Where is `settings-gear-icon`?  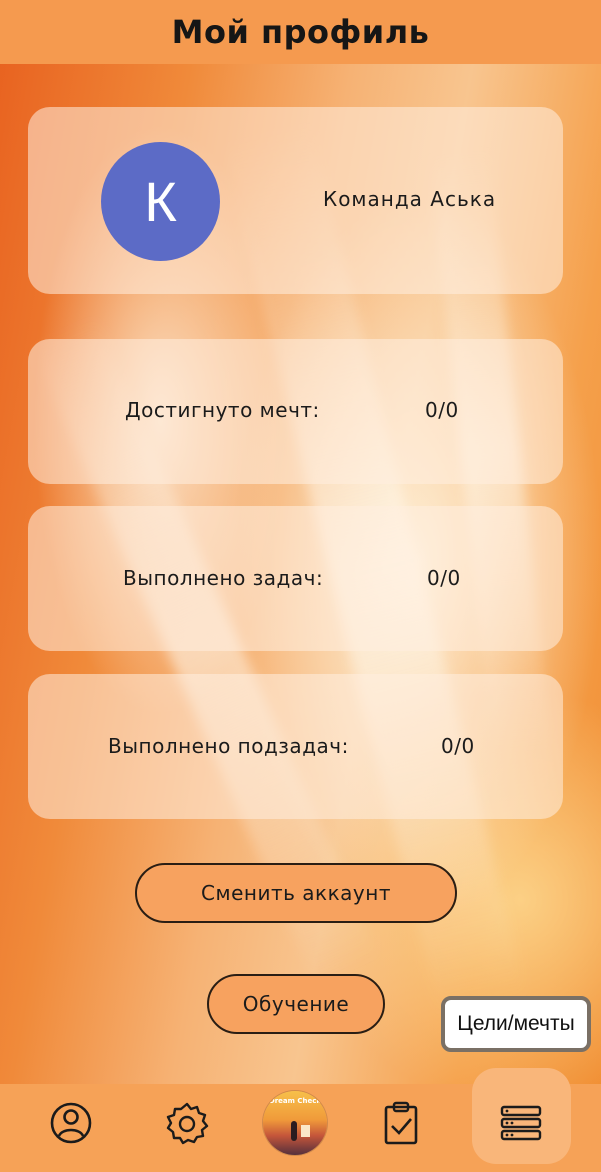 settings-gear-icon is located at coordinates (187, 1123).